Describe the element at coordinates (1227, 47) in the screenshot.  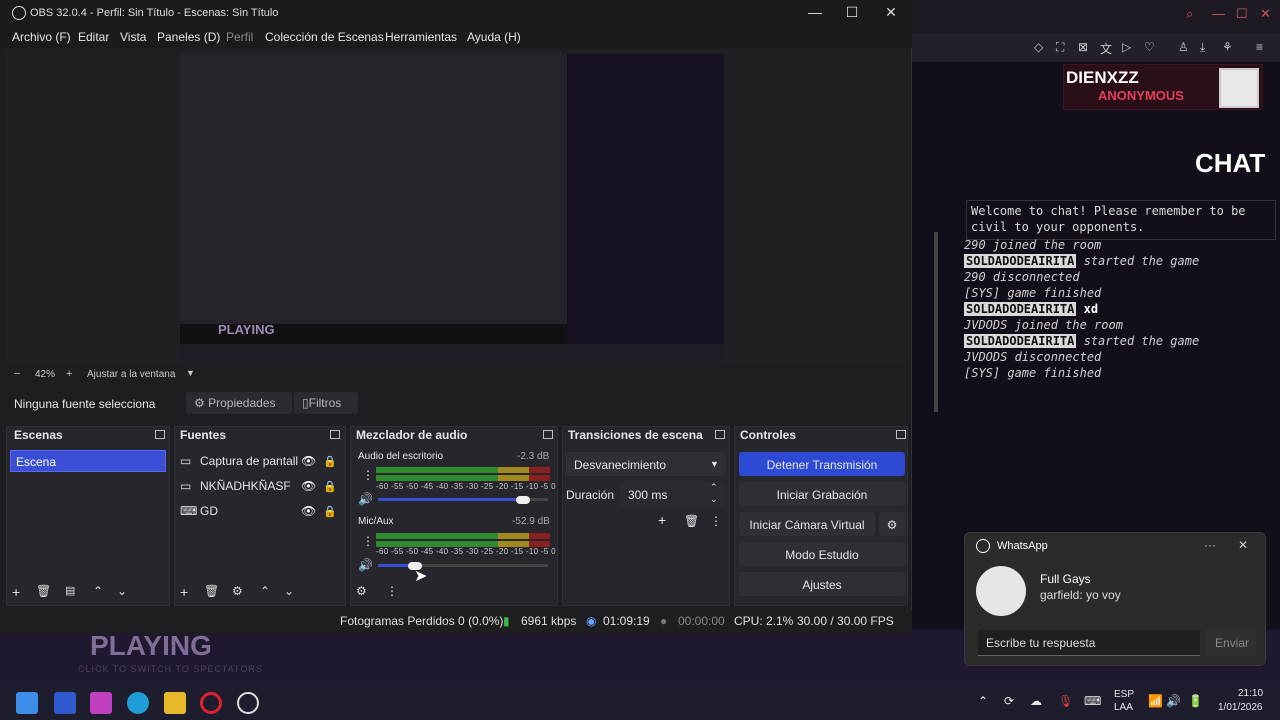
I see `ai-icon: ⚘` at that location.